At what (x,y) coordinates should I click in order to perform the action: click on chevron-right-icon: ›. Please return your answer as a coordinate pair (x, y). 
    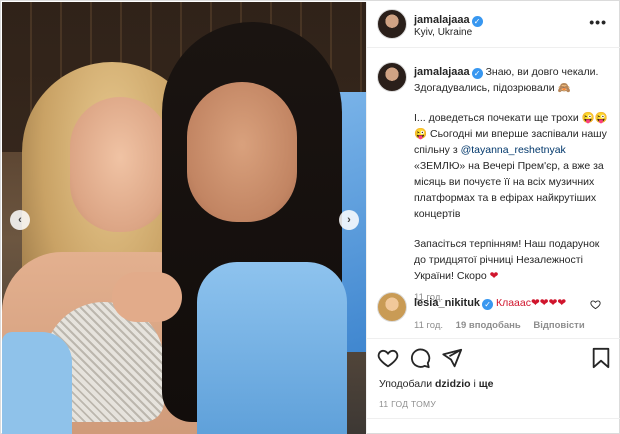
    Looking at the image, I should click on (349, 220).